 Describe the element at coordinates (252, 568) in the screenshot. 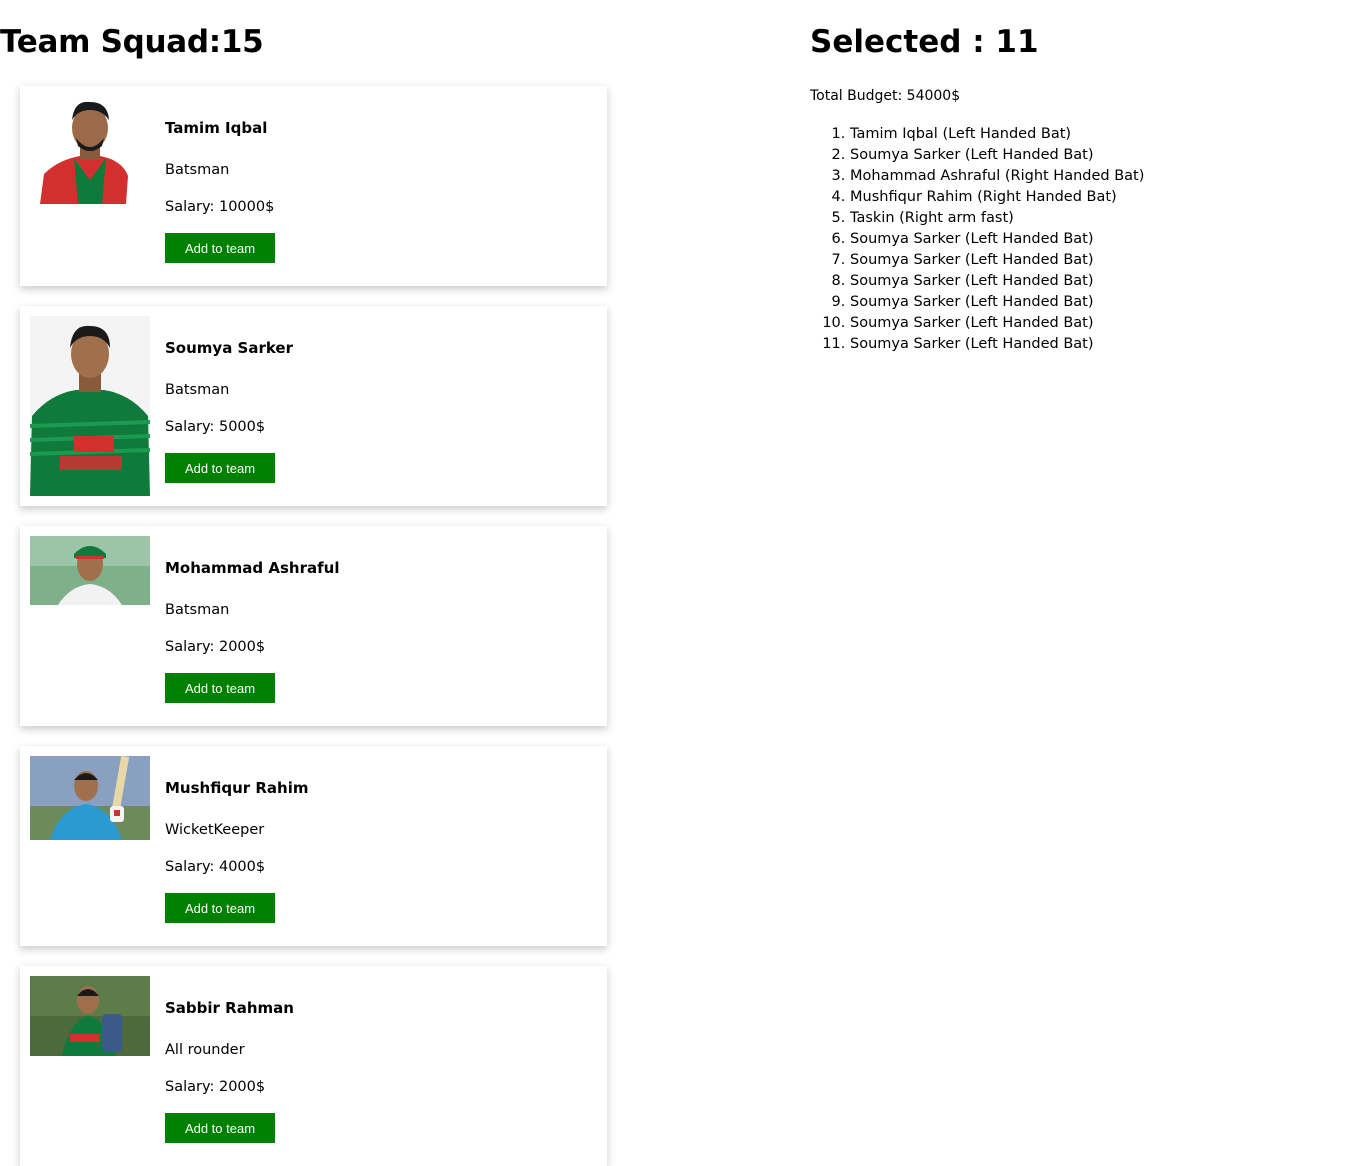

I see `player-name: Mohammad Ashraful` at that location.